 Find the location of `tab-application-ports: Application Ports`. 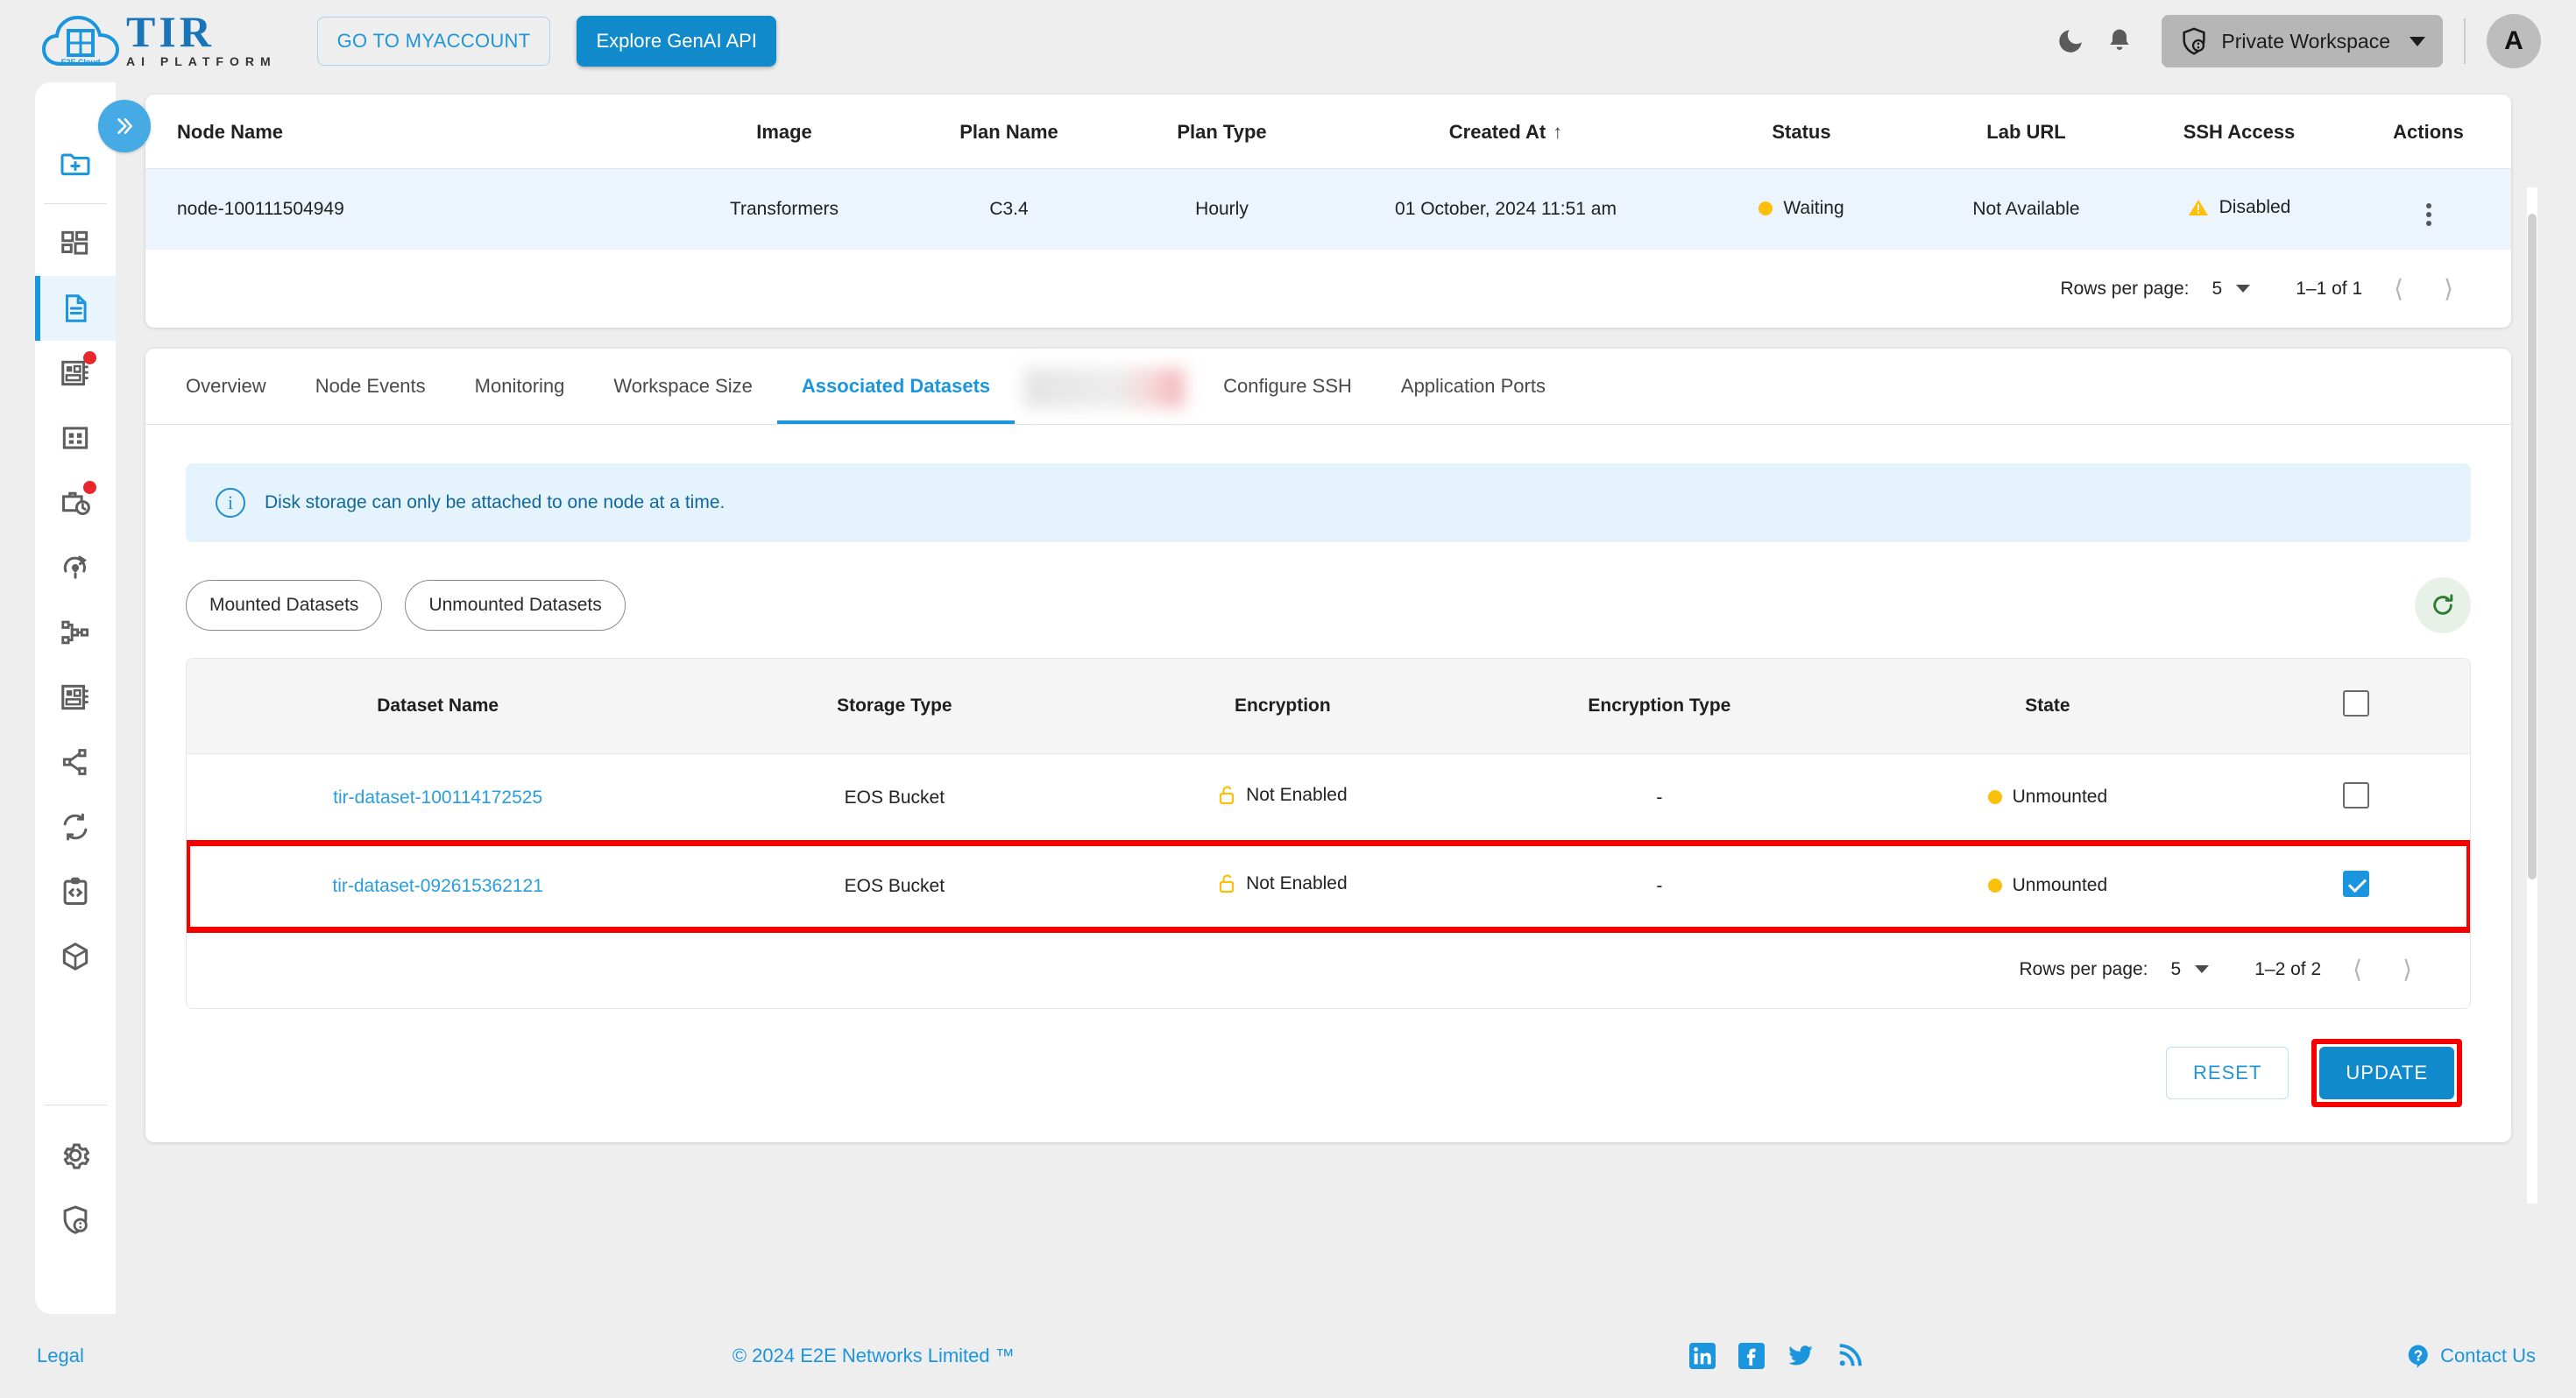

tab-application-ports: Application Ports is located at coordinates (1473, 386).